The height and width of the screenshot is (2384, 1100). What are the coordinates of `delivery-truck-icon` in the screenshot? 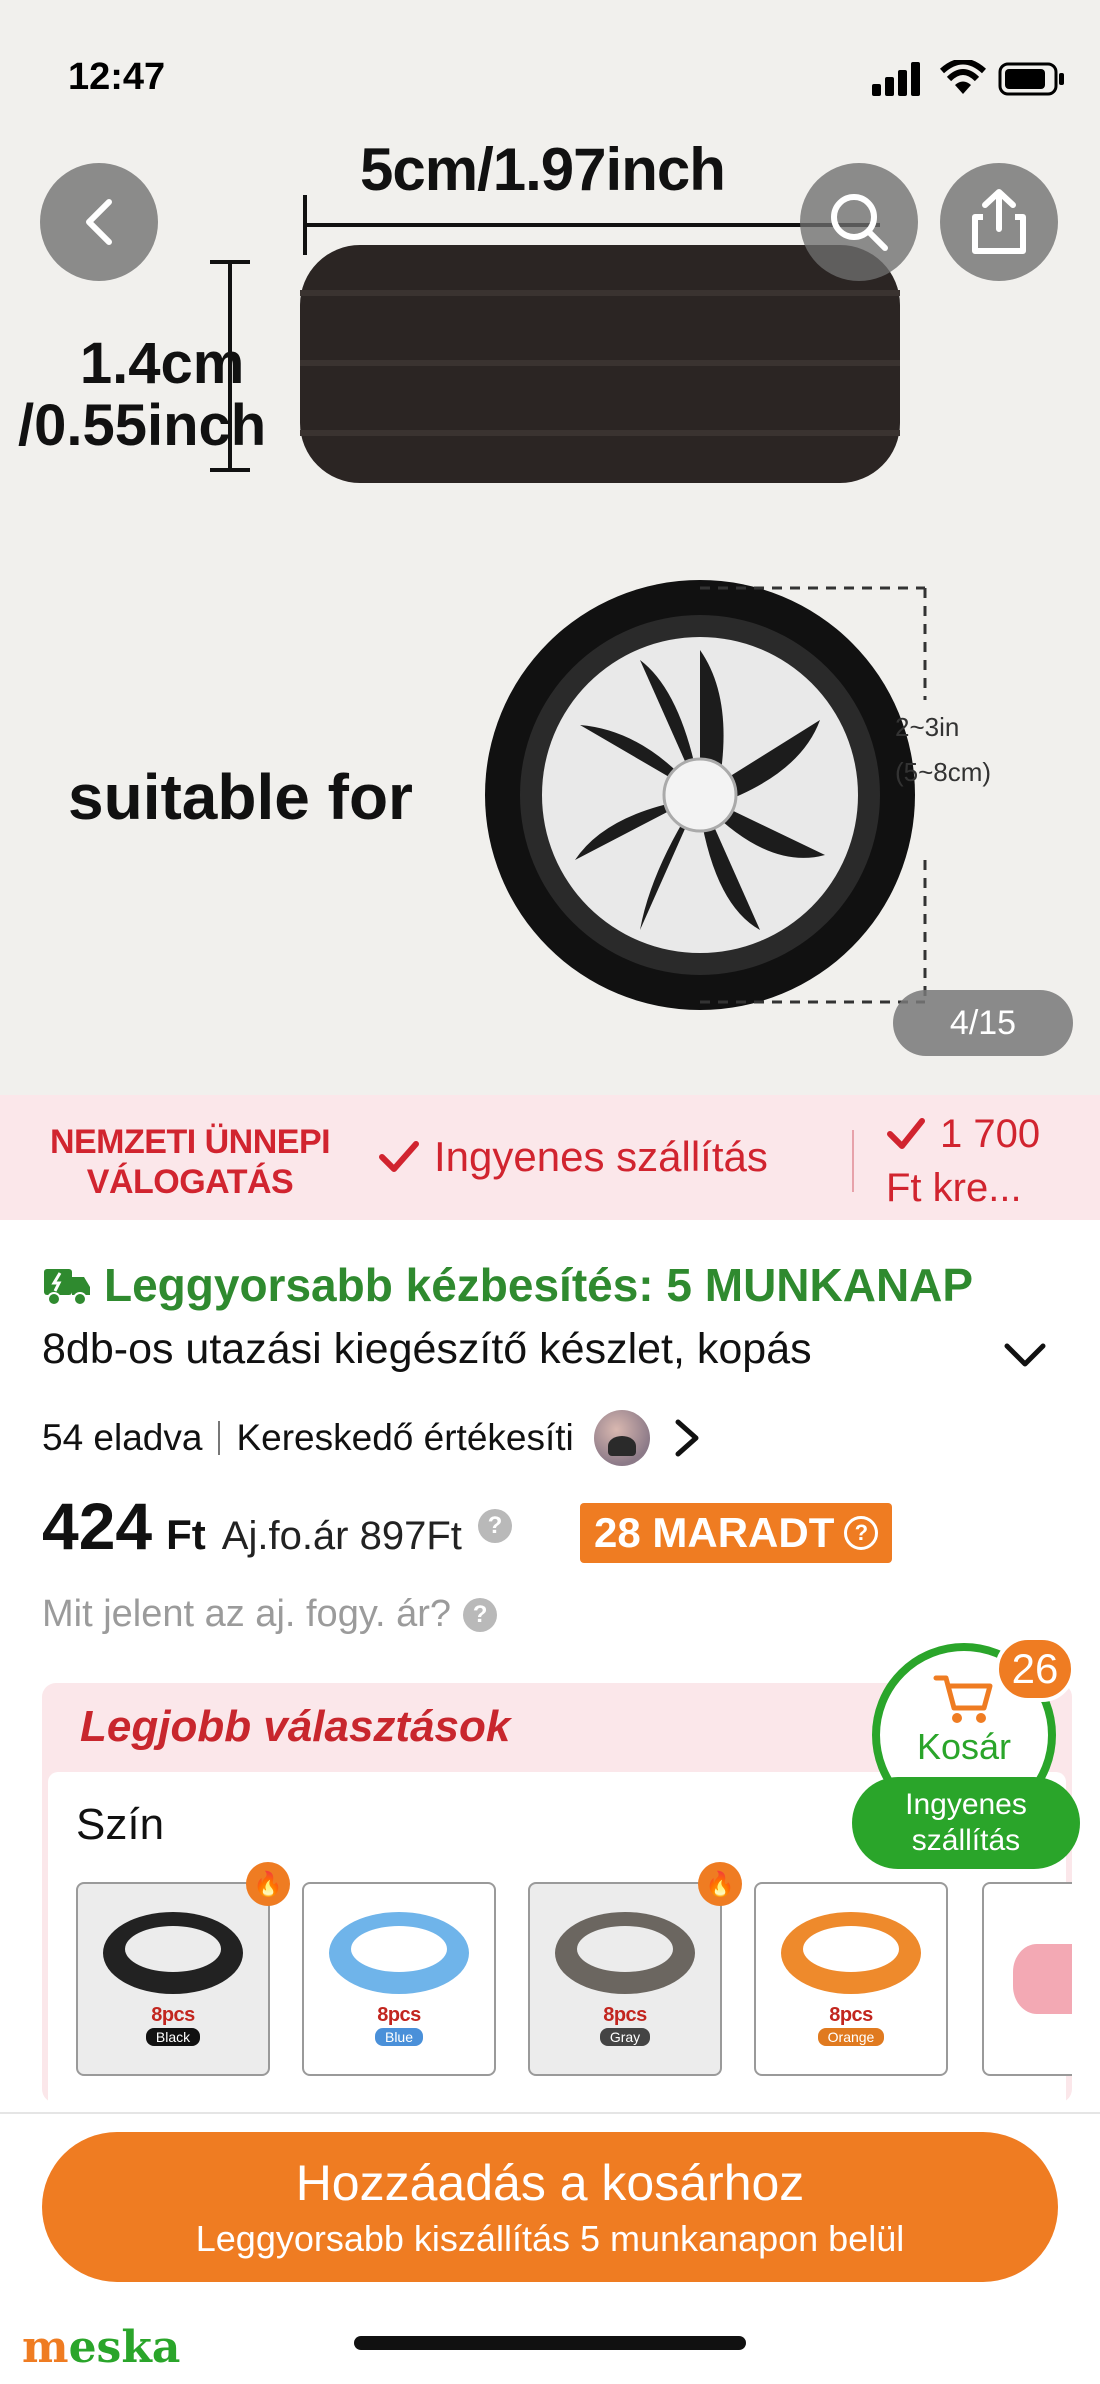 It's located at (67, 1287).